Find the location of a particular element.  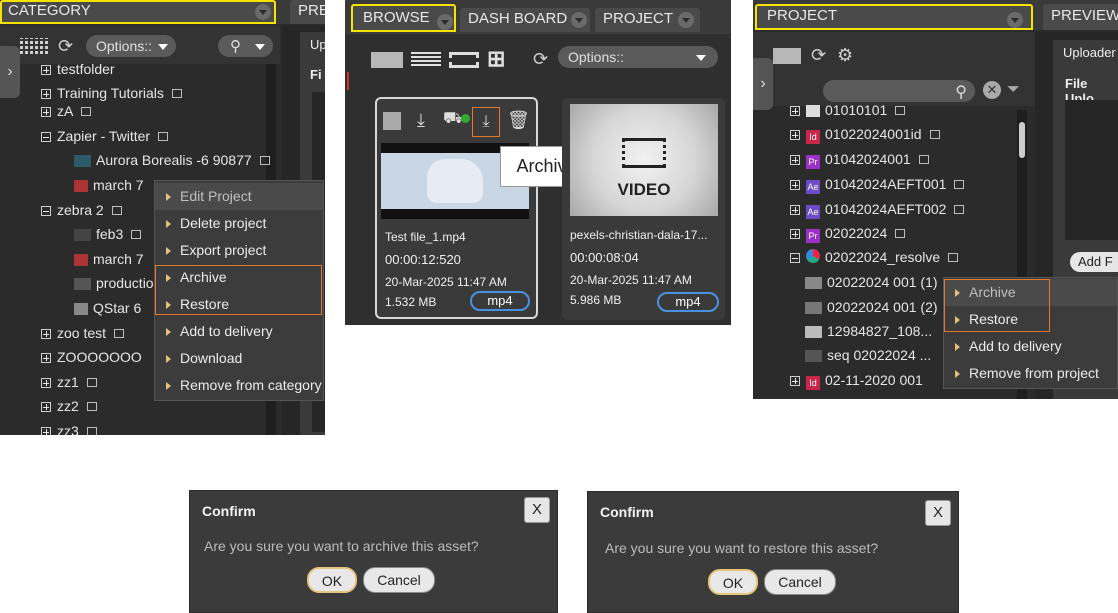

add-to-delivery-icon: ⛟ is located at coordinates (457, 119).